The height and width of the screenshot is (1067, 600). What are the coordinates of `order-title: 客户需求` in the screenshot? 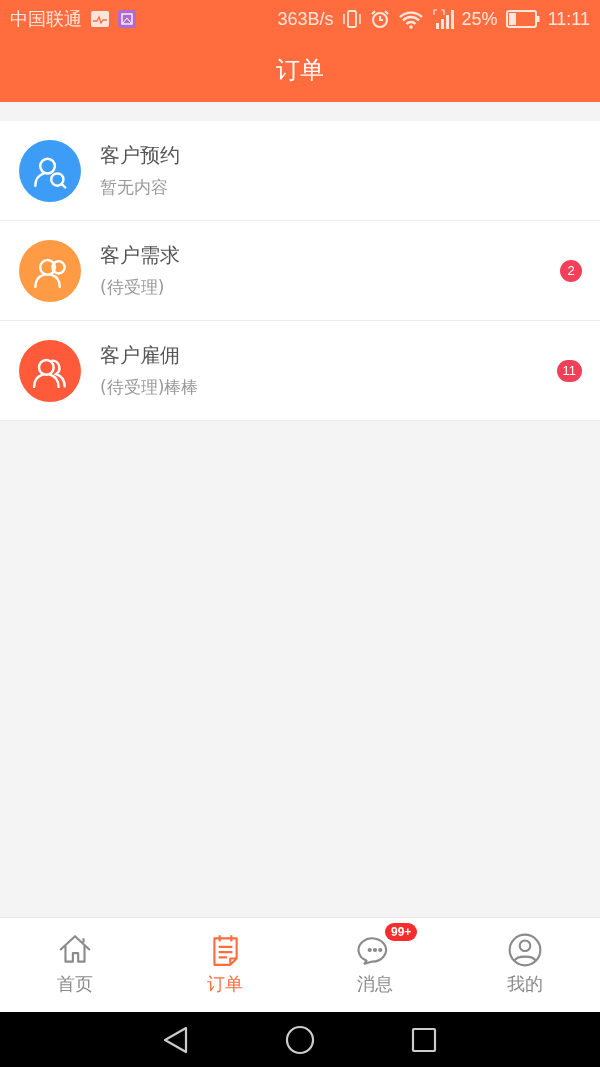 It's located at (140, 255).